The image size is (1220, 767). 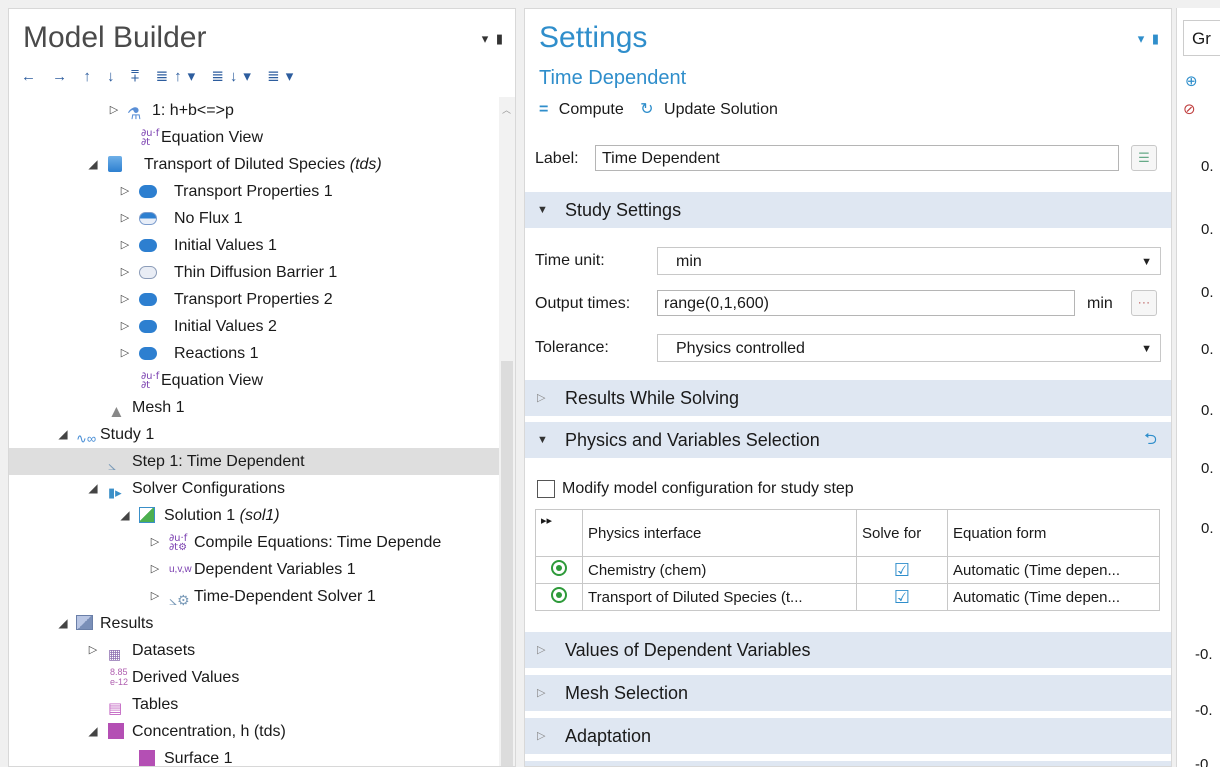 I want to click on domain-feature-icon, so click(x=148, y=326).